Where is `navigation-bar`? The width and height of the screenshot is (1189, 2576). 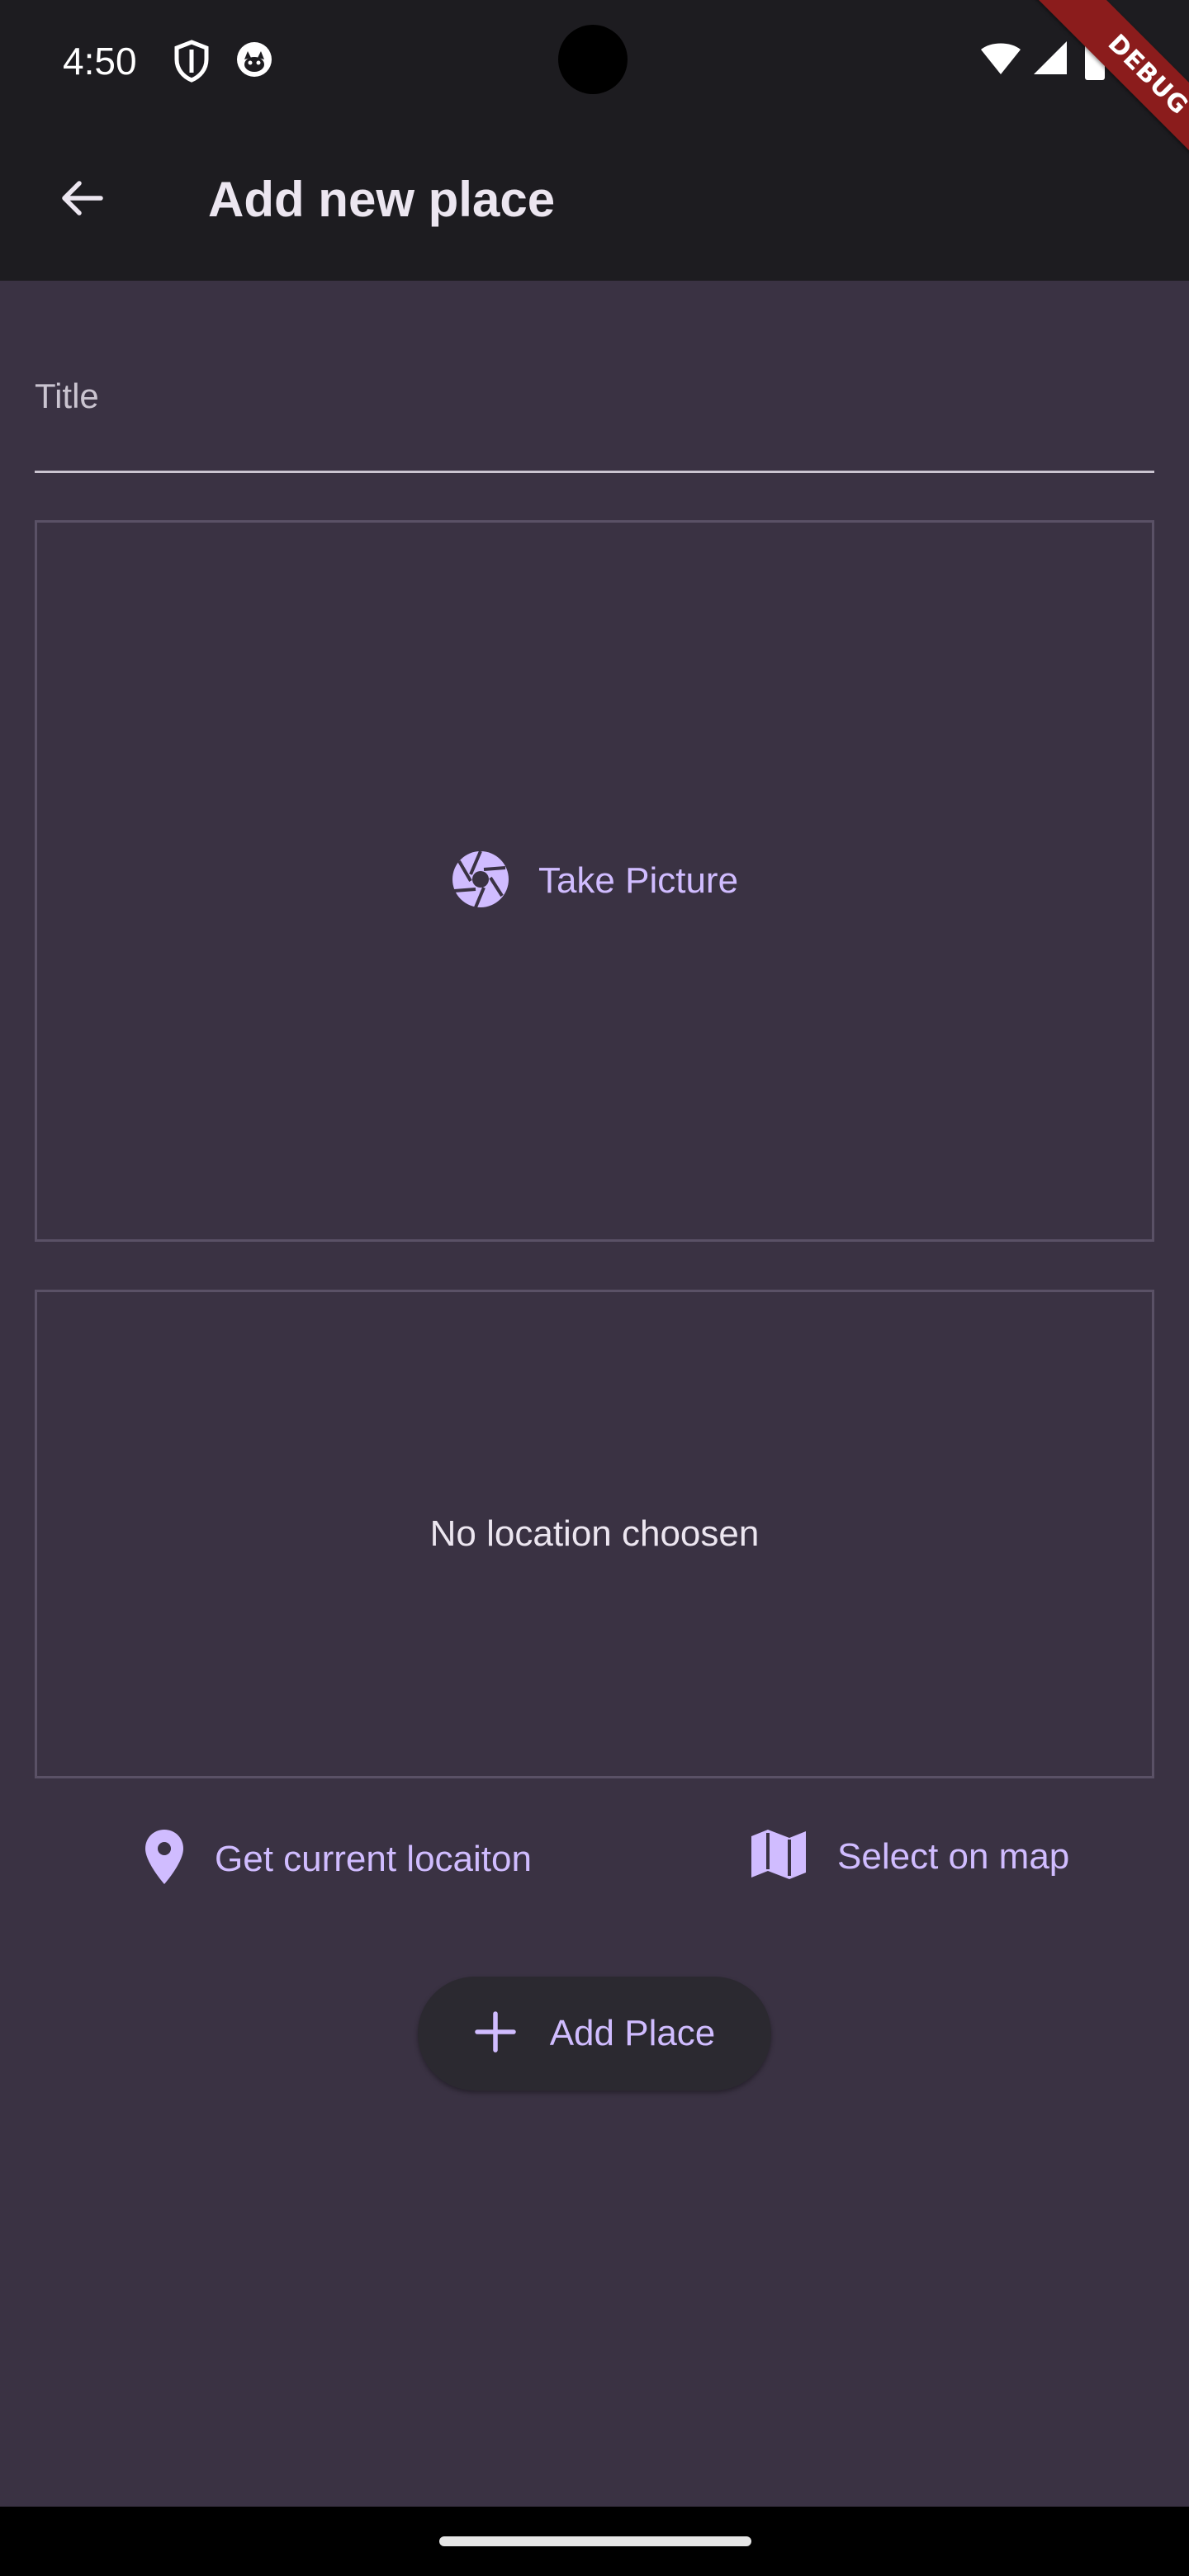
navigation-bar is located at coordinates (594, 2541).